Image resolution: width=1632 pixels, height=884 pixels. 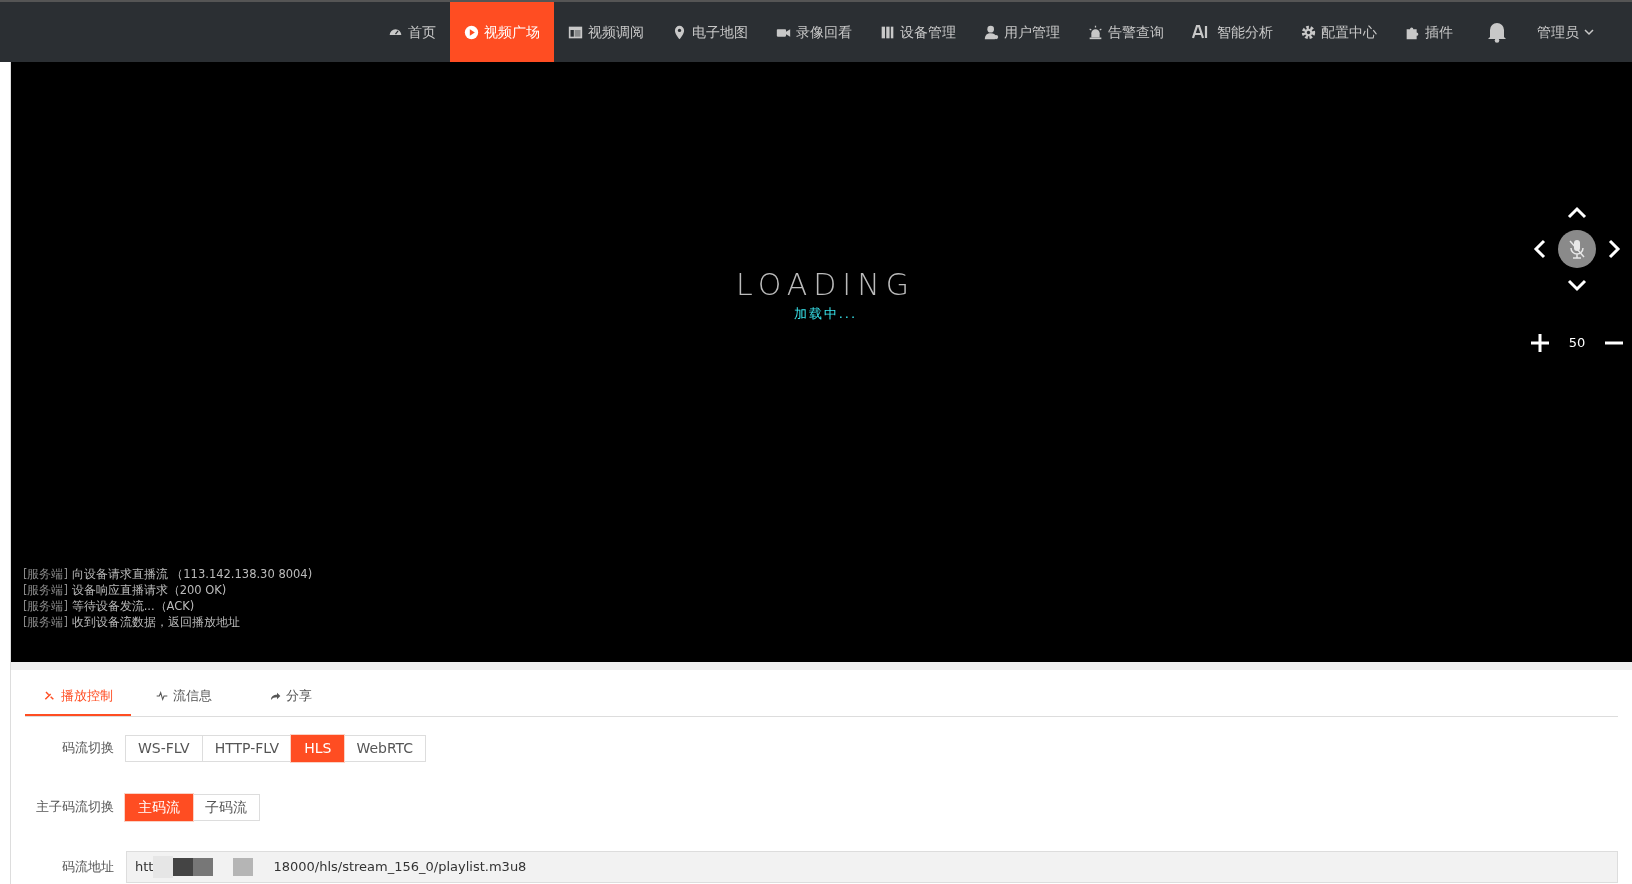 I want to click on field-label: 码流切换, so click(x=88, y=748).